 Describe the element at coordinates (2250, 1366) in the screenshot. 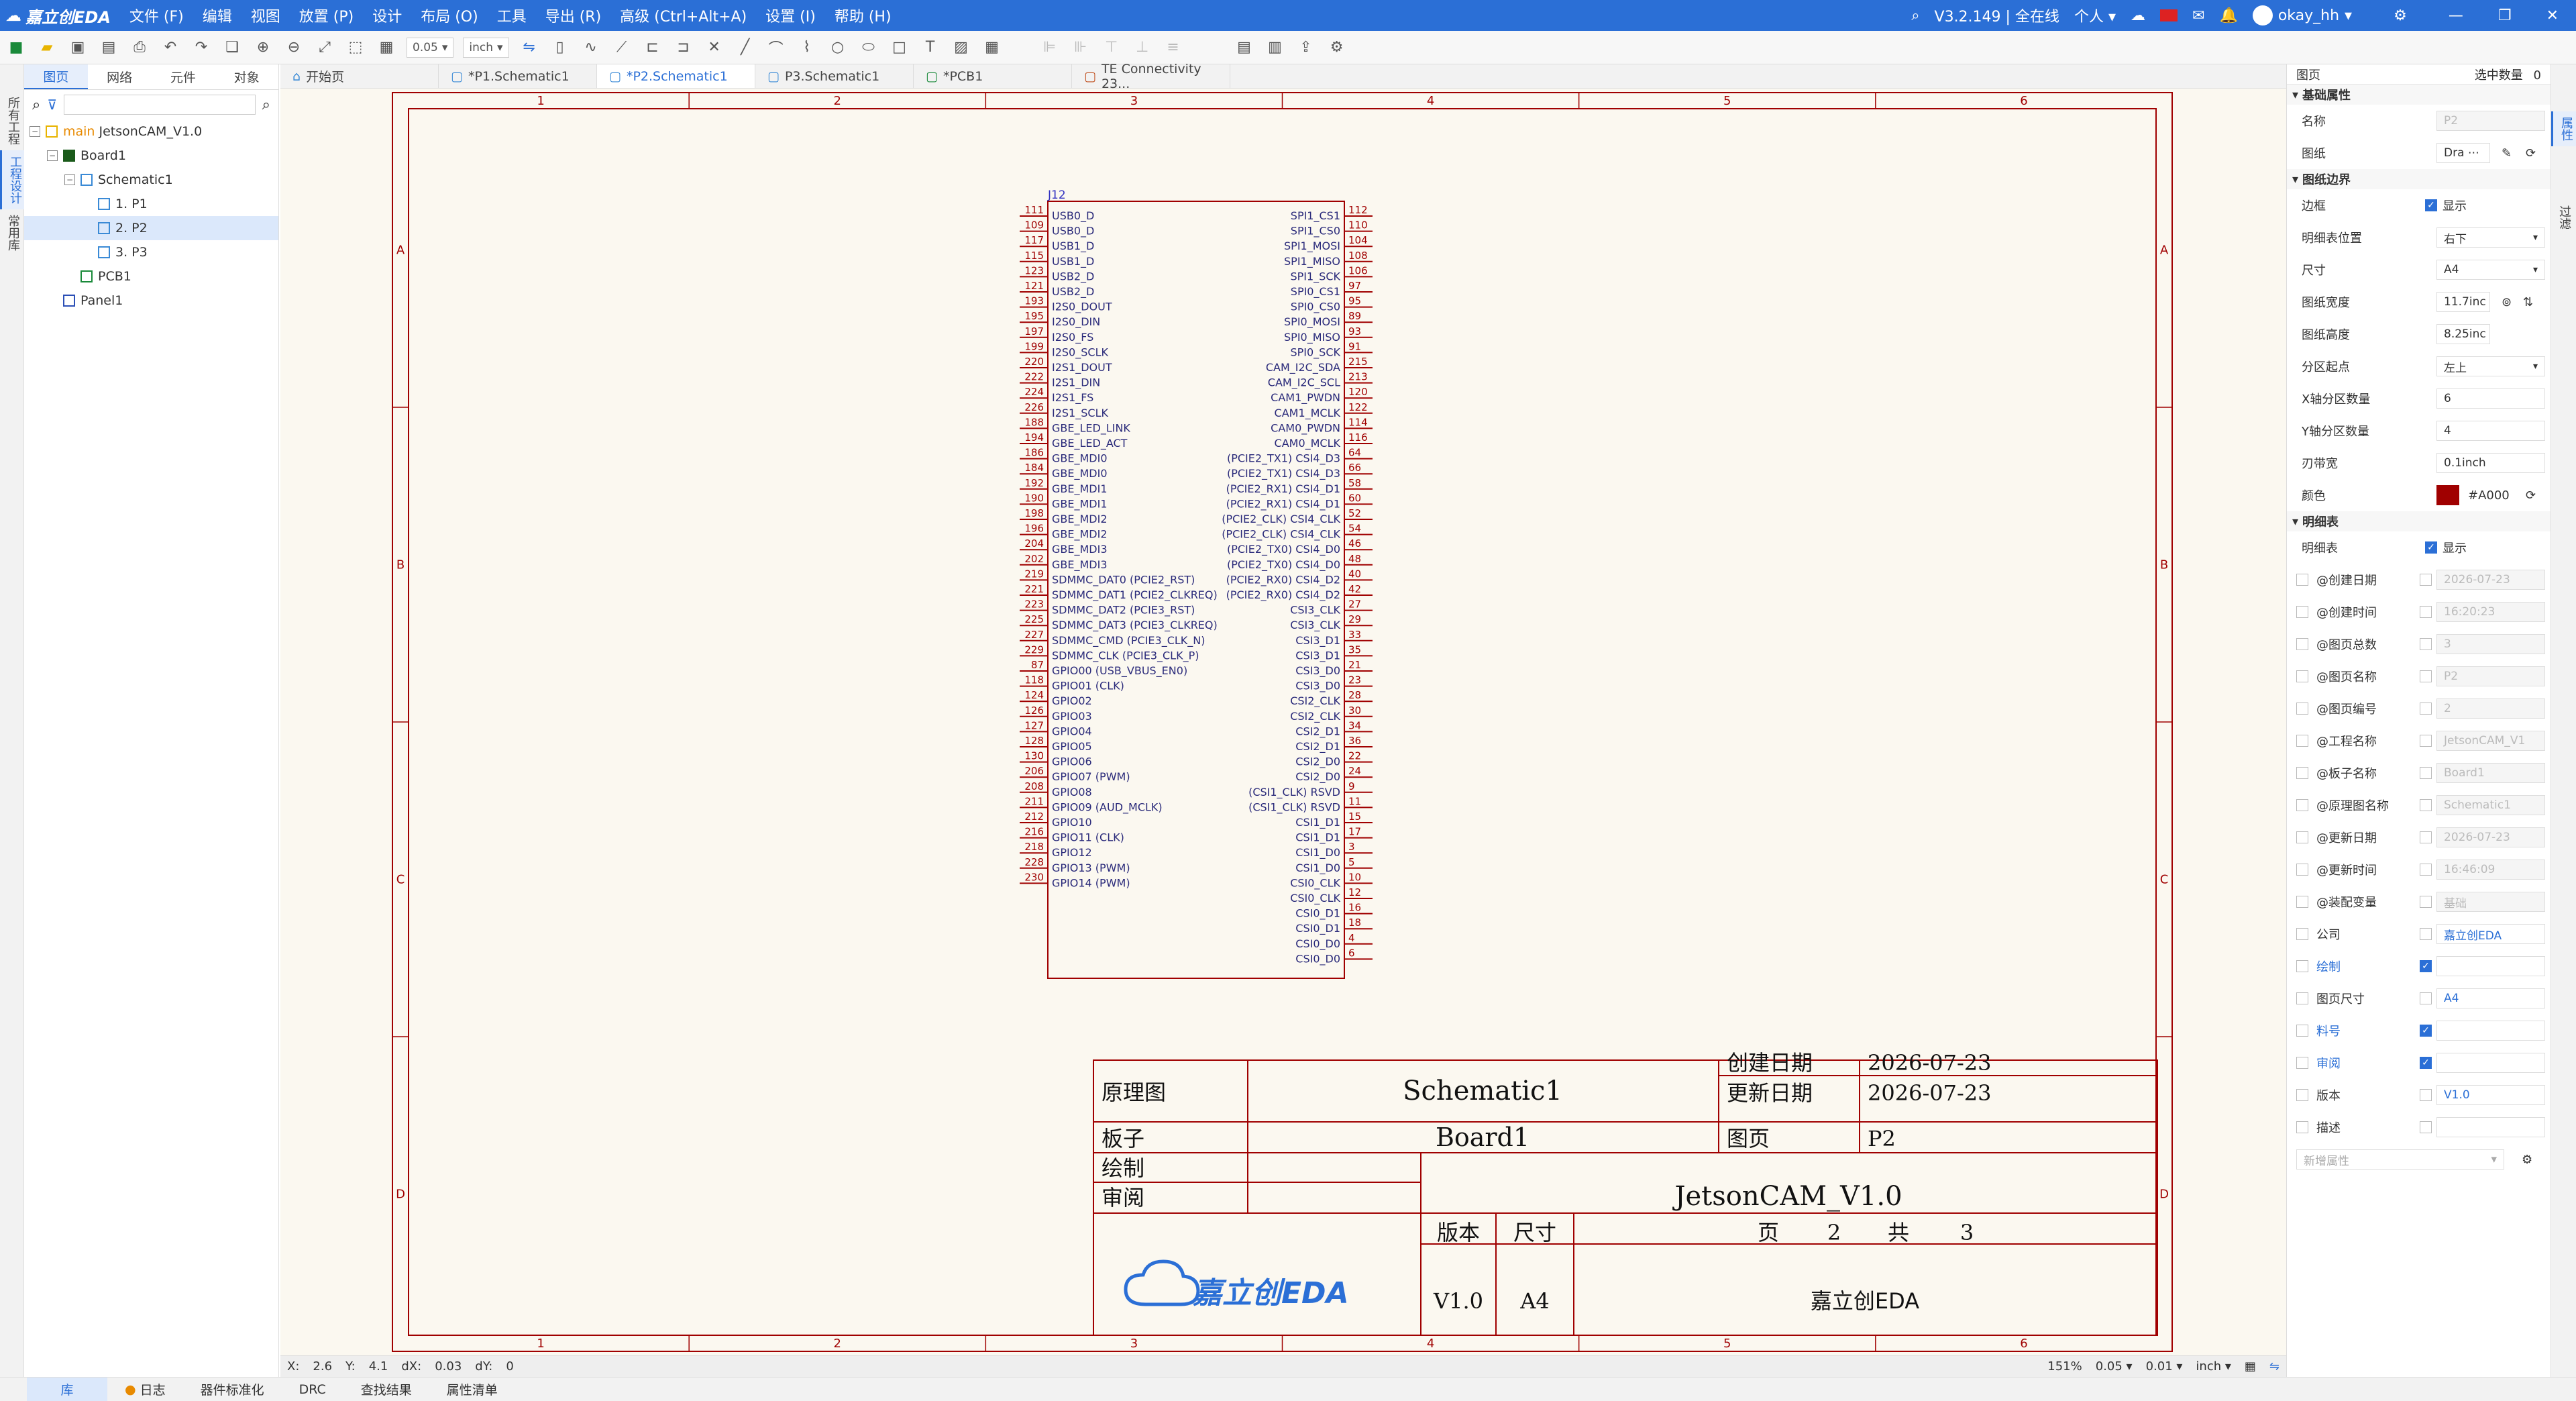

I see `grid-toggle-icon: ▦` at that location.